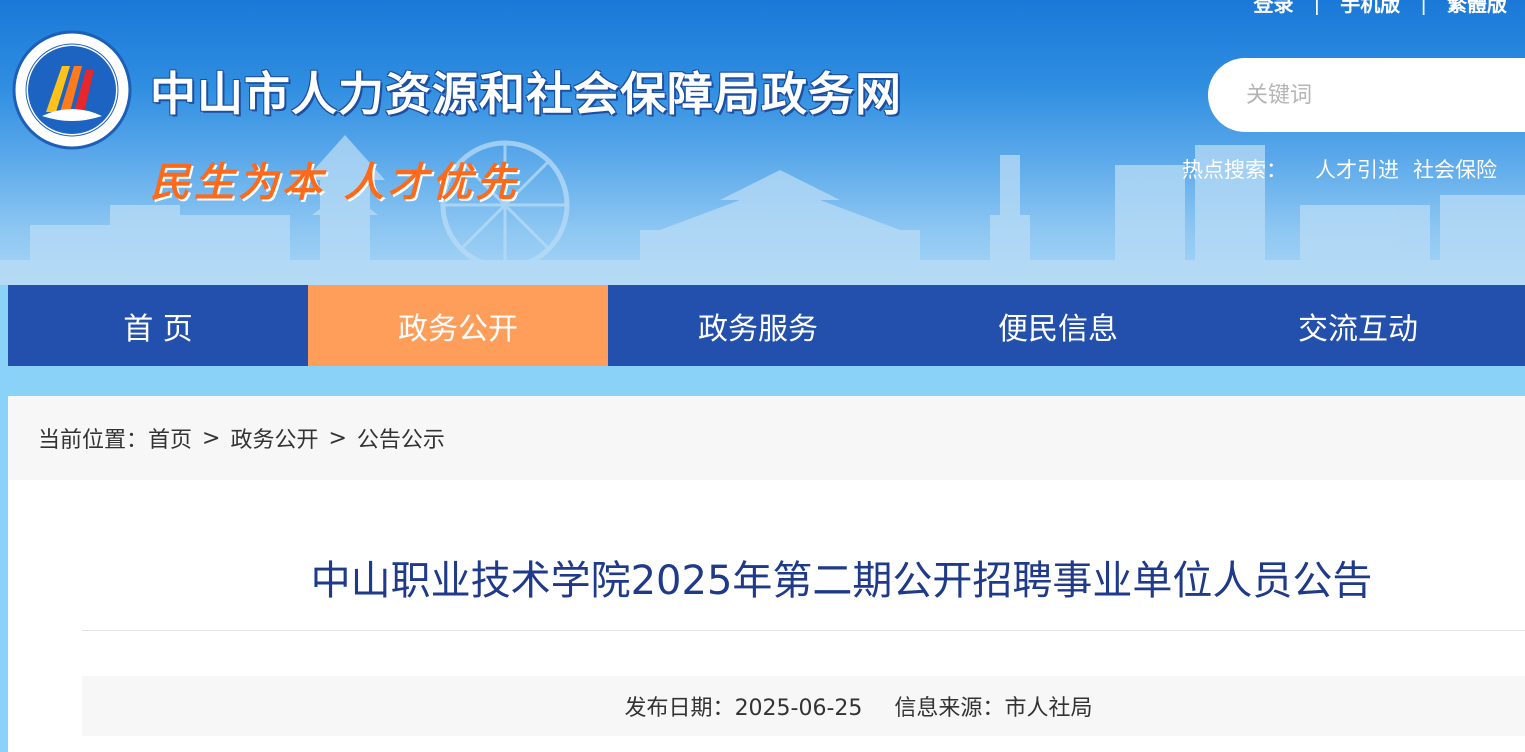 The image size is (1525, 752). What do you see at coordinates (458, 325) in the screenshot?
I see `nav-item-government-affairs: 政务公开` at bounding box center [458, 325].